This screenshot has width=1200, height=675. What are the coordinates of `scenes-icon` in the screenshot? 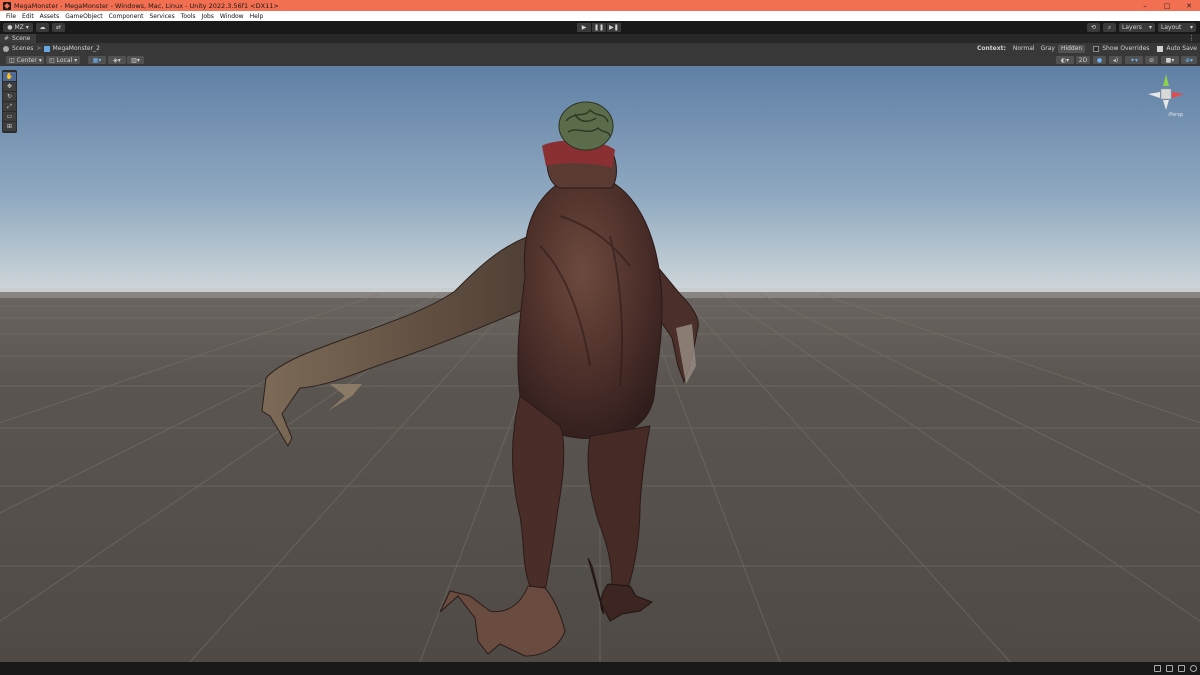 It's located at (6, 48).